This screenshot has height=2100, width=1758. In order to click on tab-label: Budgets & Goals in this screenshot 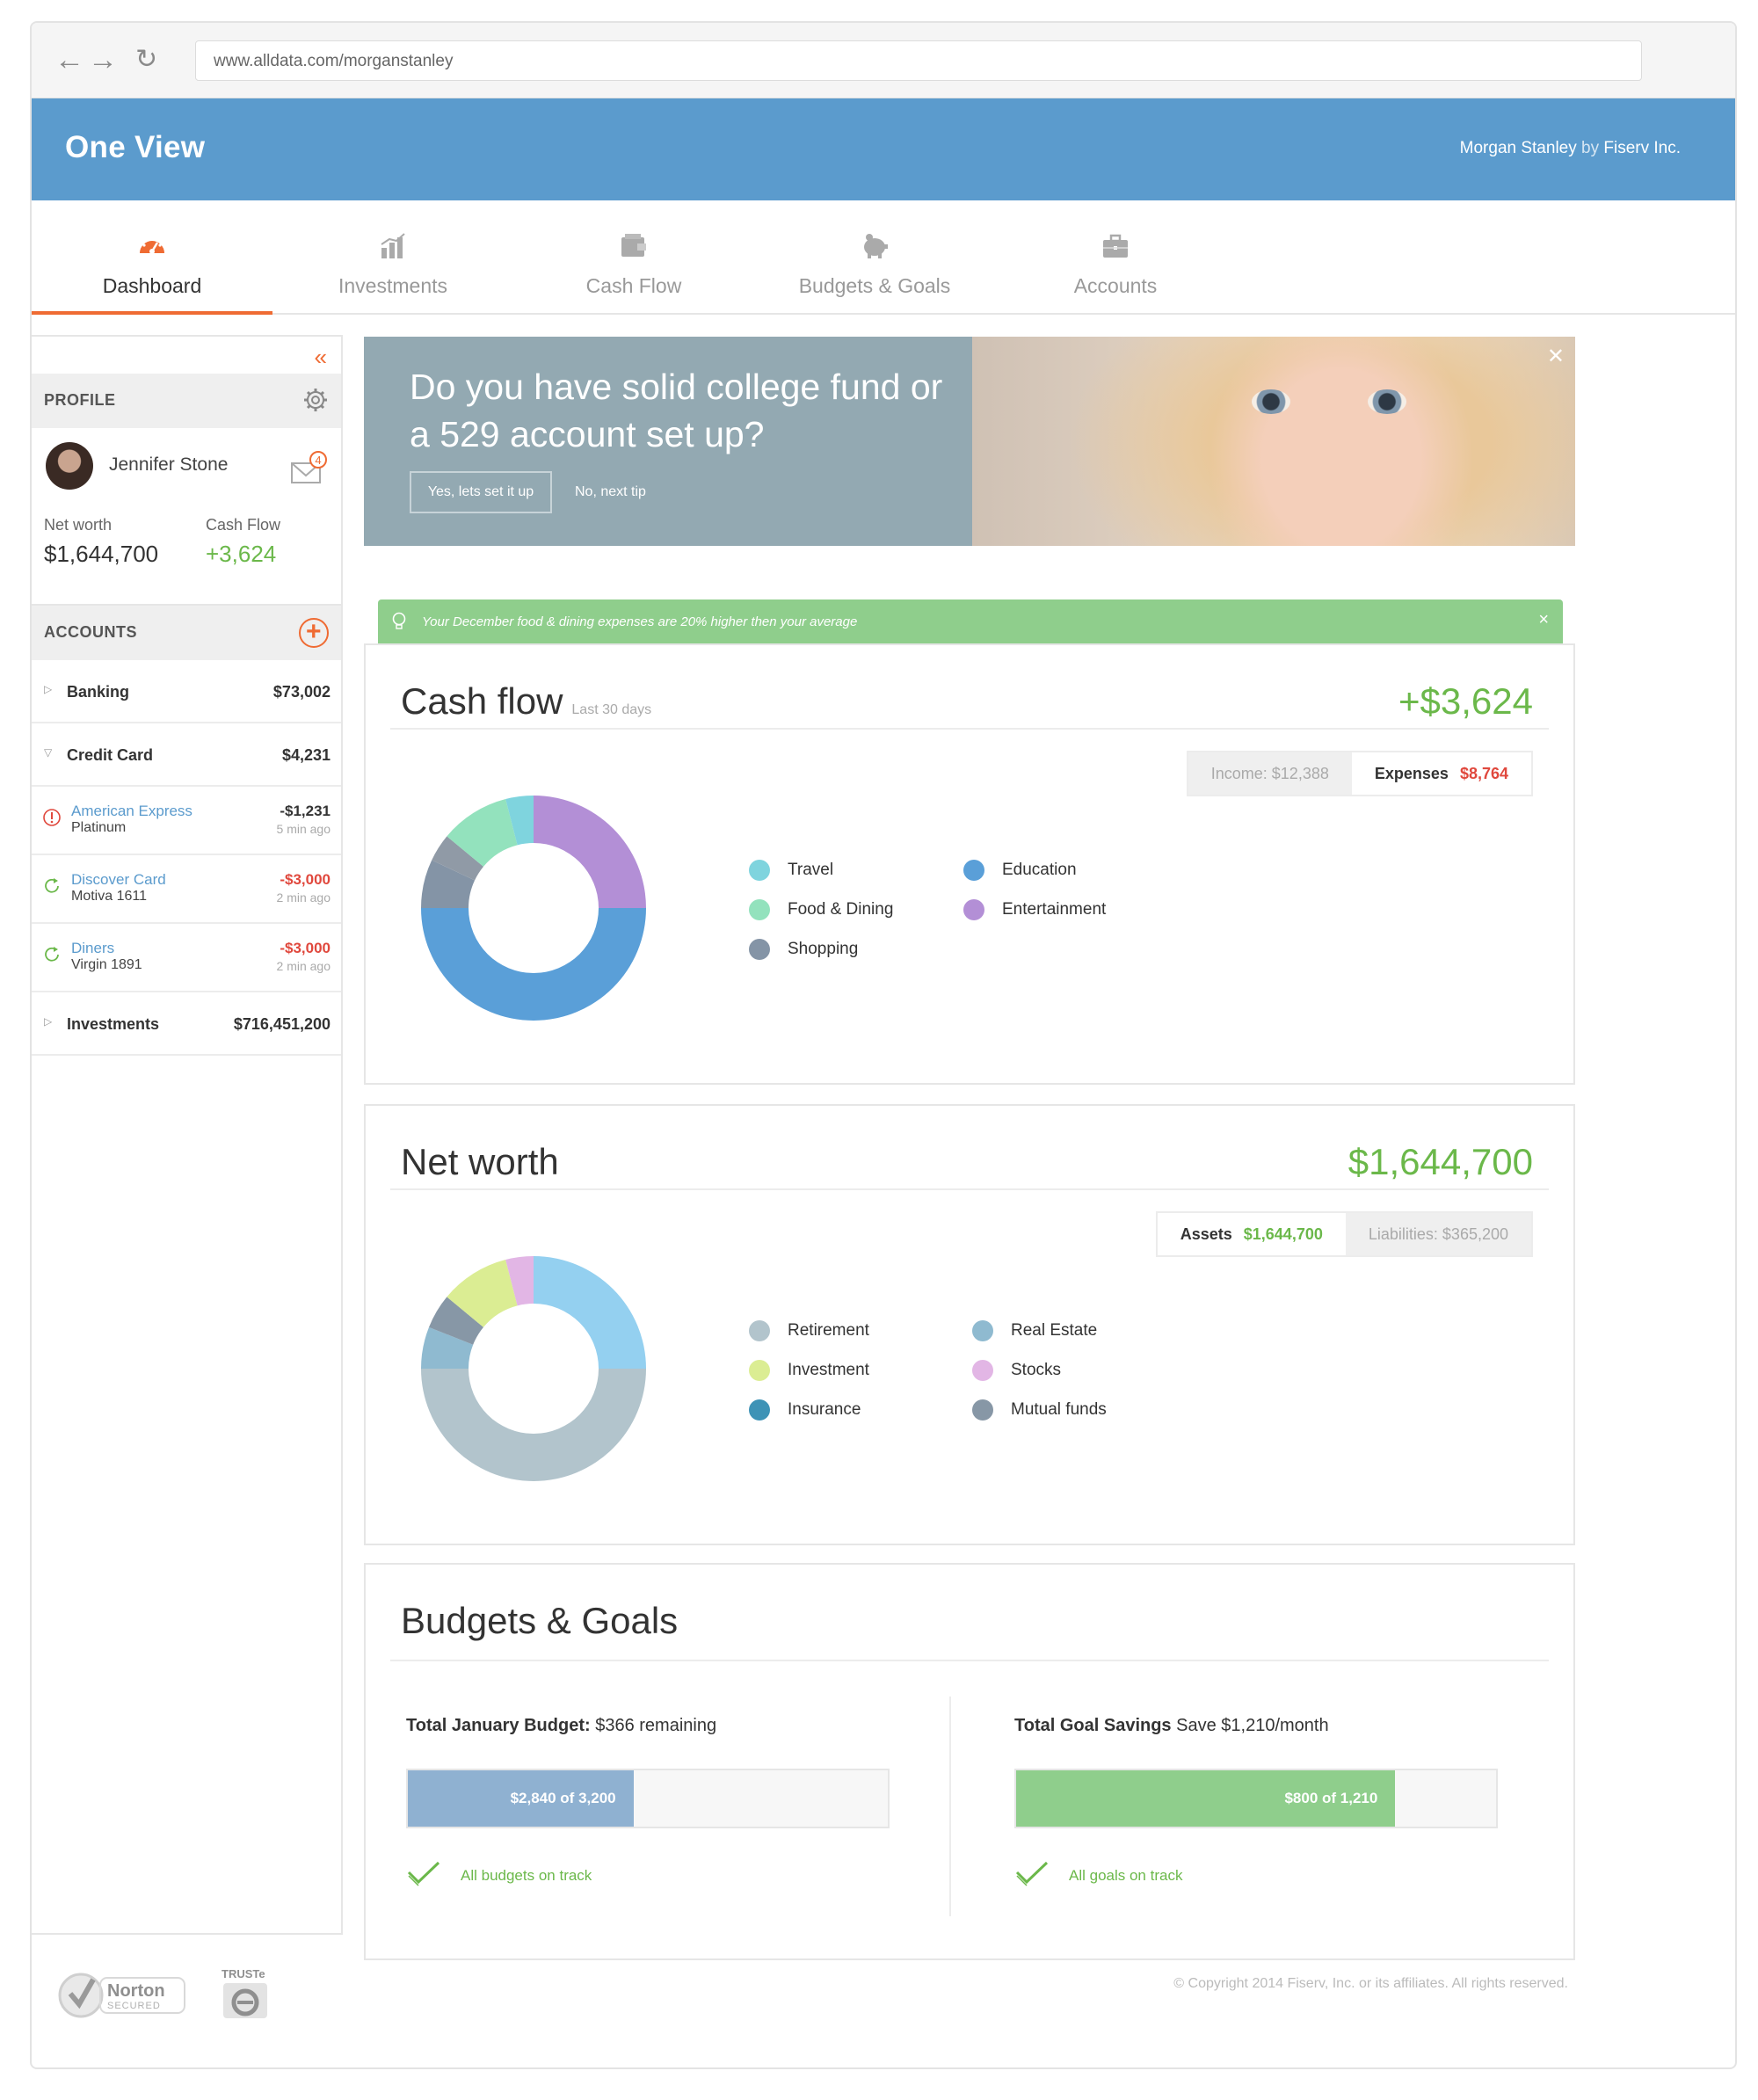, I will do `click(874, 285)`.